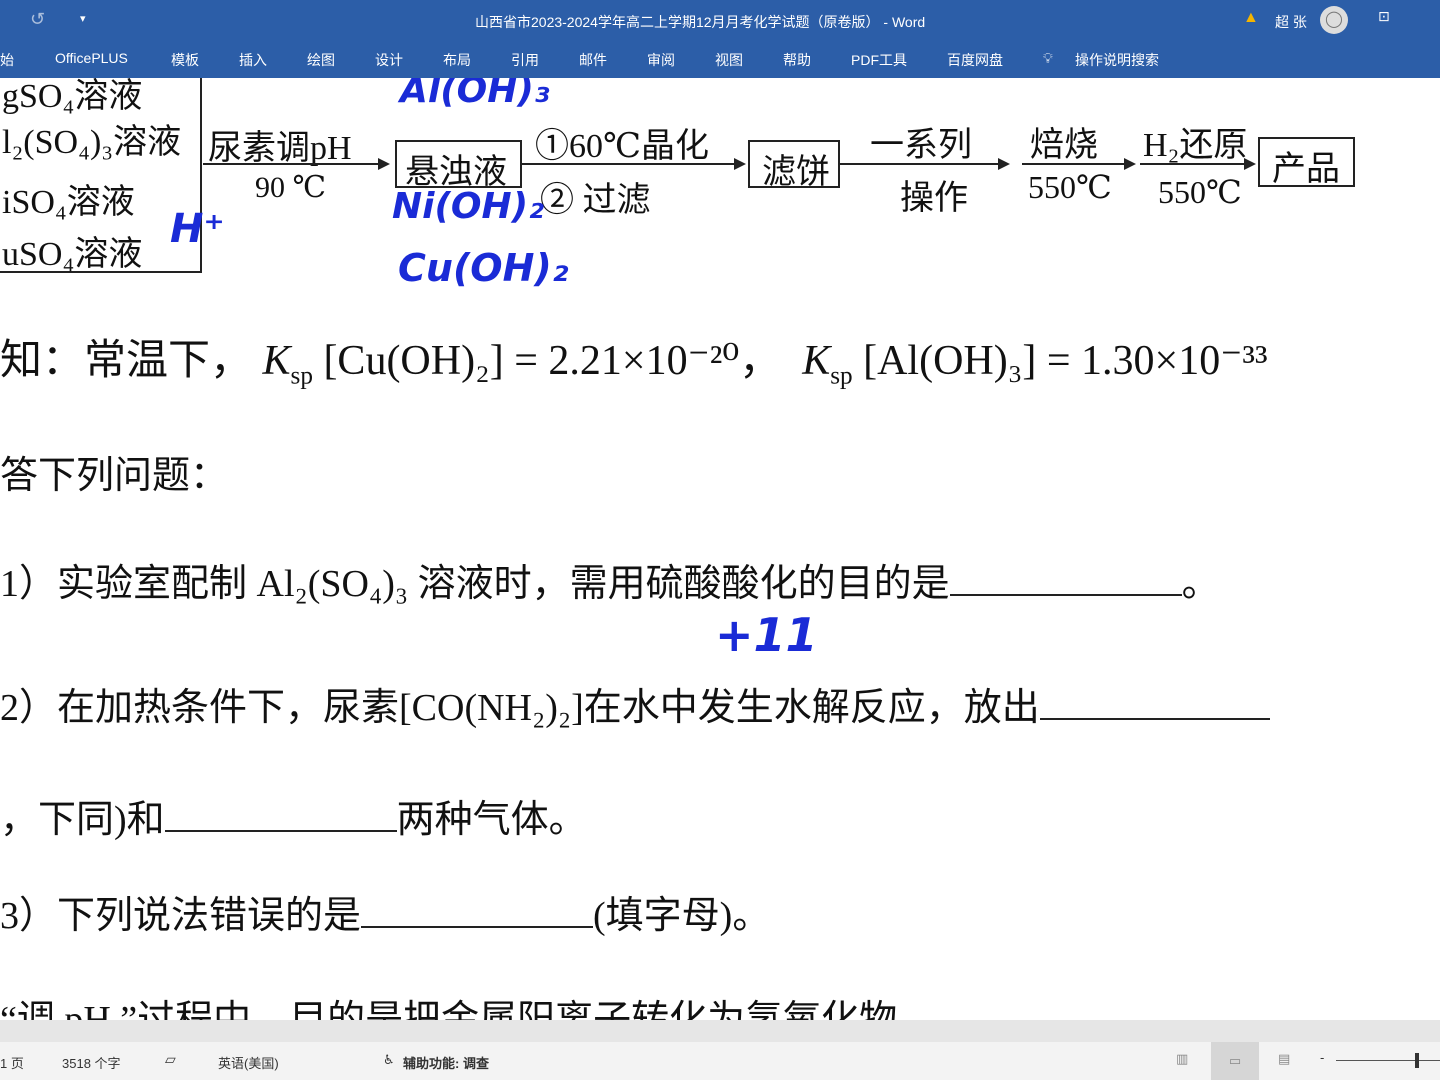 Image resolution: width=1440 pixels, height=1080 pixels. I want to click on answer-intro: 答下列问题：, so click(114, 476).